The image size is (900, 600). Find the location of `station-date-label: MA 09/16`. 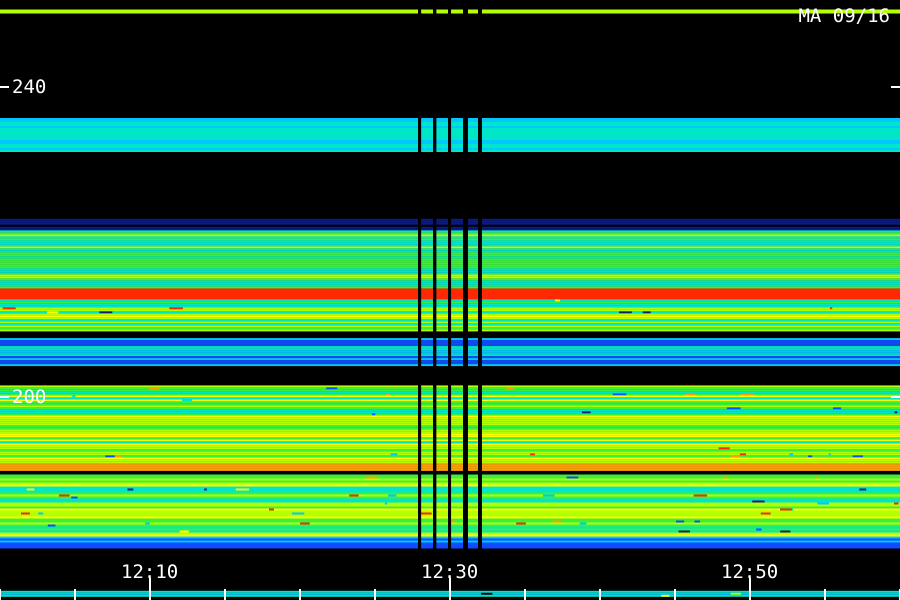

station-date-label: MA 09/16 is located at coordinates (844, 16).